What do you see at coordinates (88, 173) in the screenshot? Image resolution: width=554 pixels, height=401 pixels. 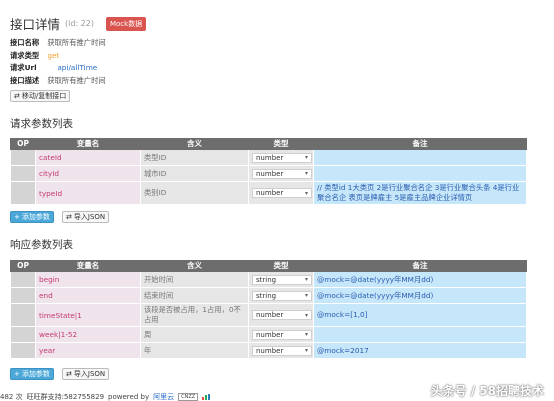 I see `param-name: cityId` at bounding box center [88, 173].